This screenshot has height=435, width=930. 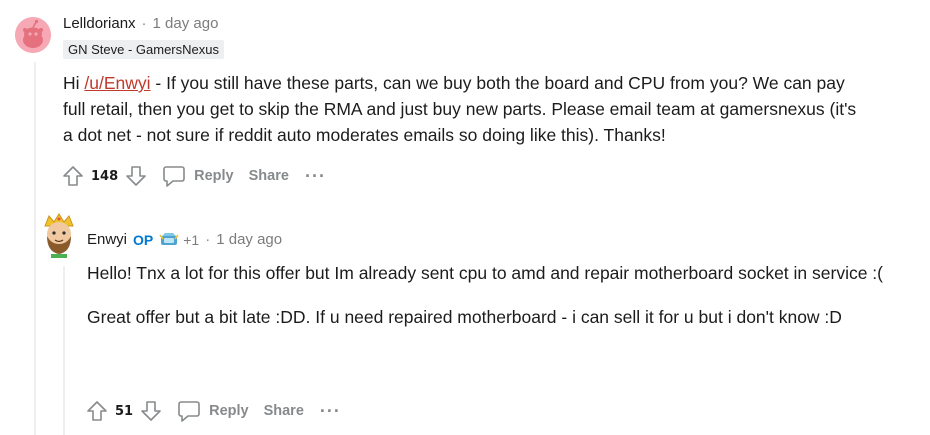 I want to click on snoo-avatar, so click(x=33, y=35).